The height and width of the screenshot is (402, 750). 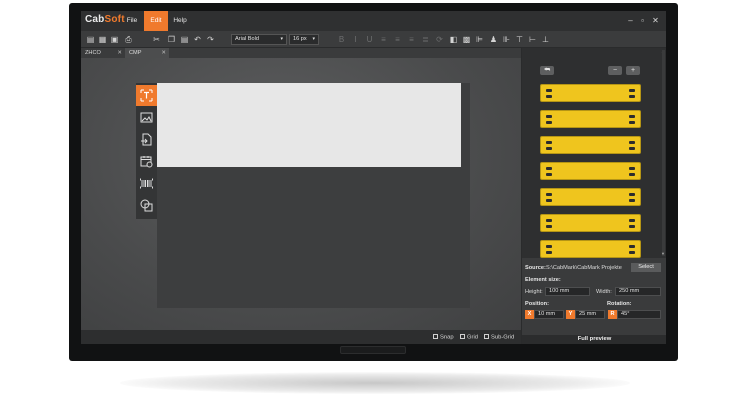 I want to click on x-axis-badge: X, so click(x=529, y=314).